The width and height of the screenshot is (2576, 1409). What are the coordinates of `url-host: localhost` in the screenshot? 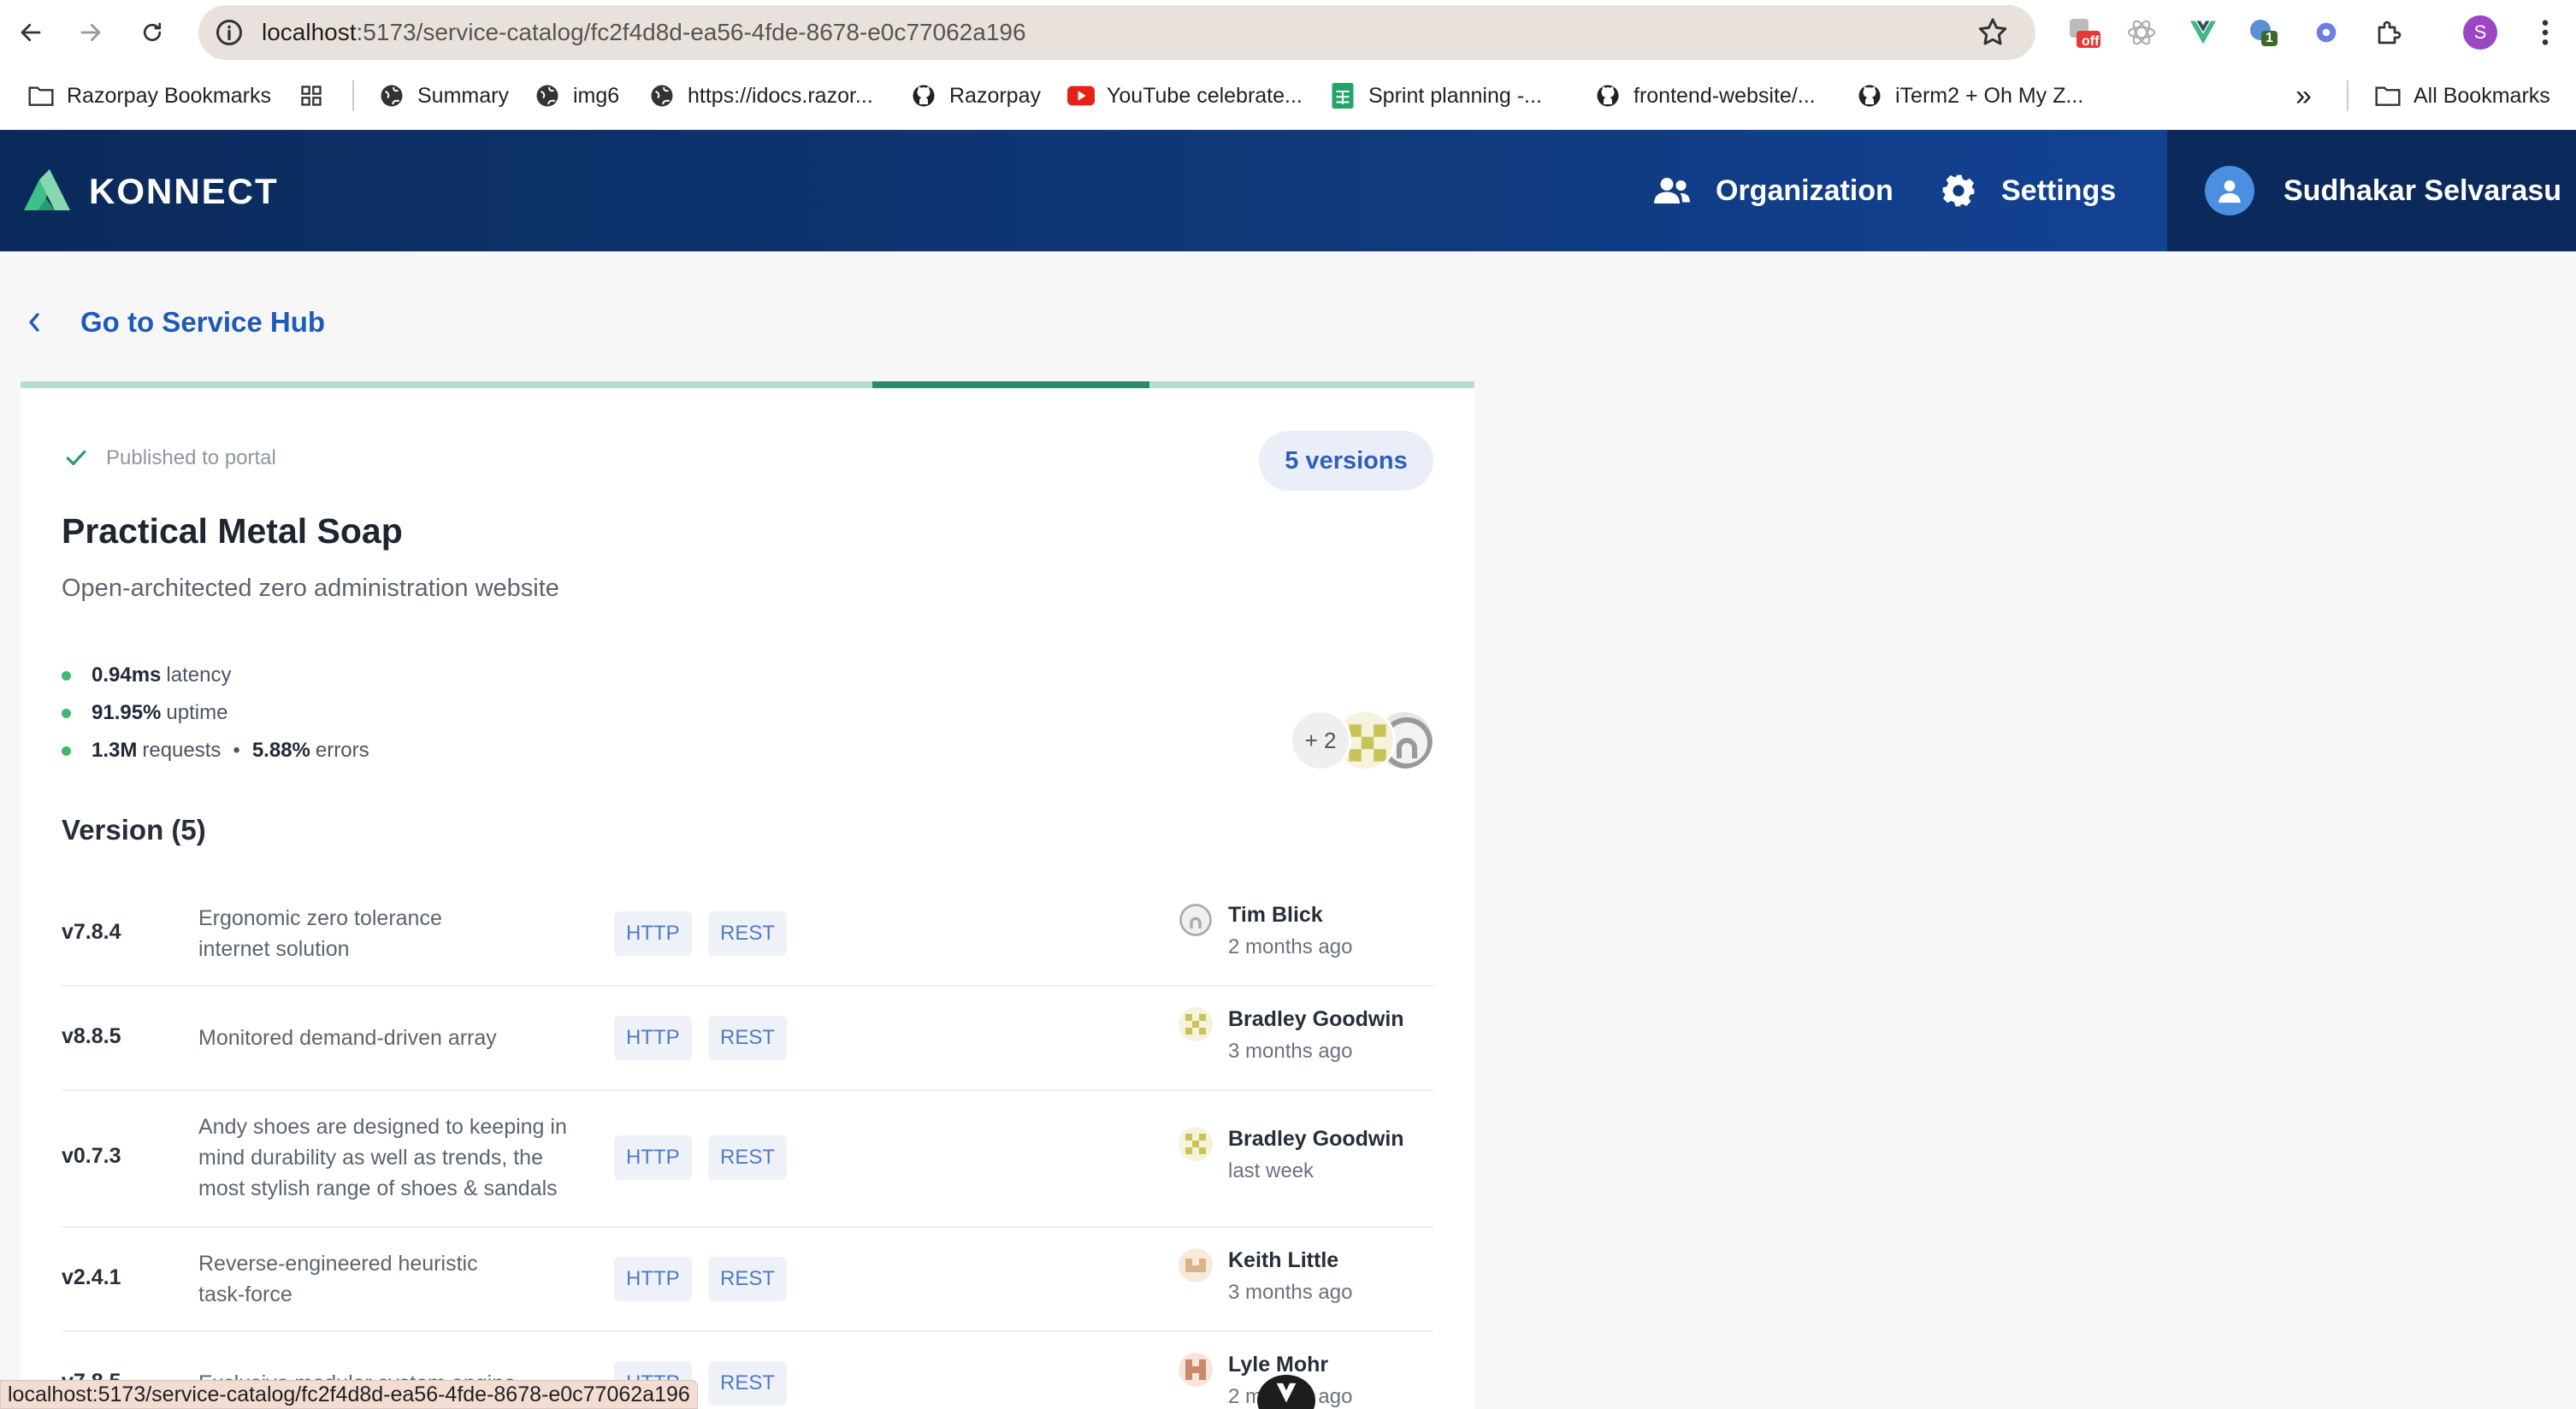 It's located at (309, 32).